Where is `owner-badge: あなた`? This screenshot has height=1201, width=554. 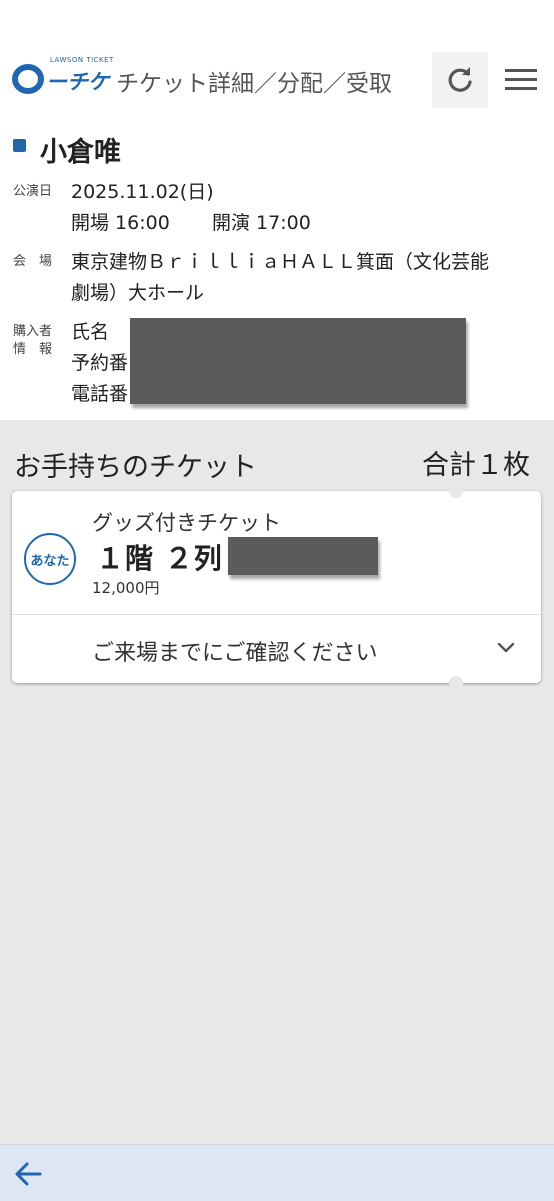
owner-badge: あなた is located at coordinates (50, 559).